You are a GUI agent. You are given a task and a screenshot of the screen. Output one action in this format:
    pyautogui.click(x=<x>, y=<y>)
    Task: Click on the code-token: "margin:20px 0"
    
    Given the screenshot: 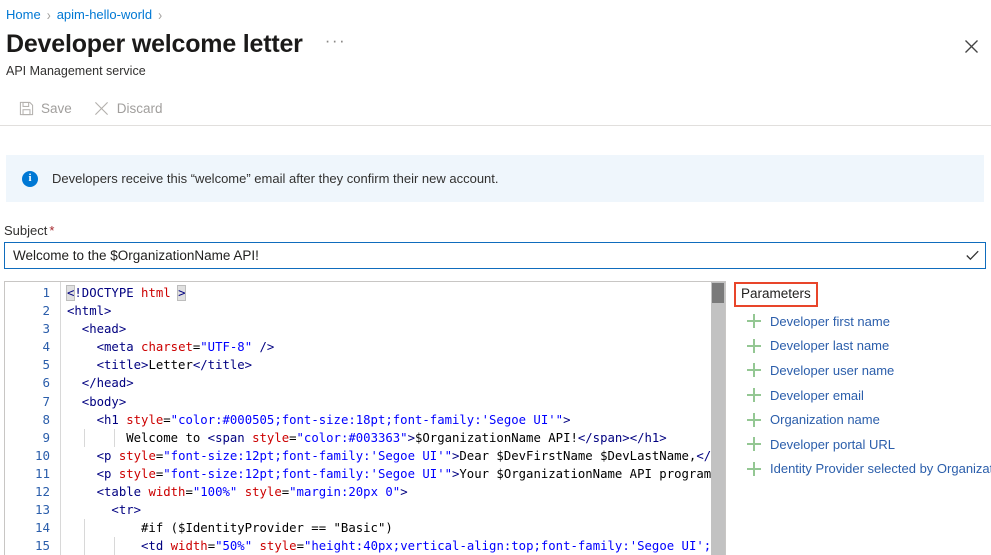 What is the action you would take?
    pyautogui.click(x=345, y=492)
    